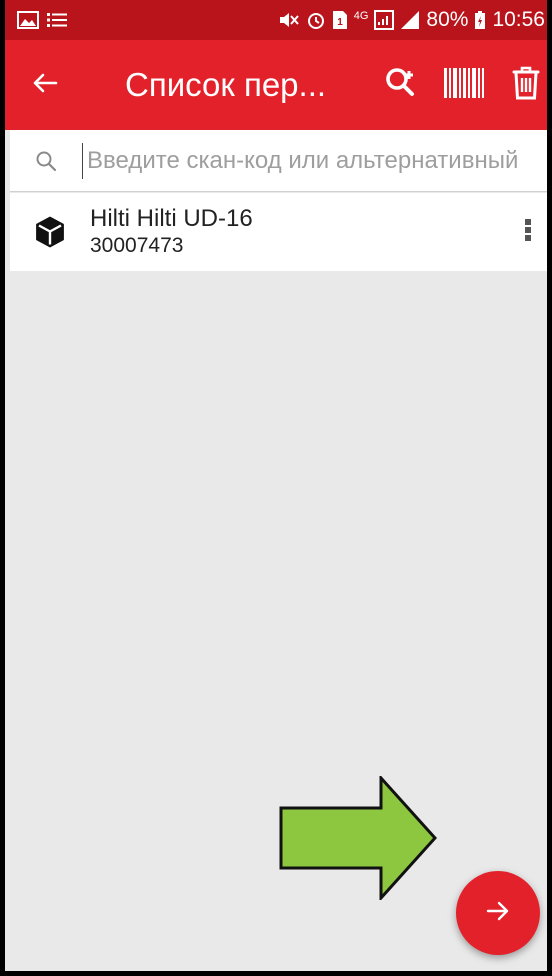  I want to click on search-add-icon, so click(402, 85).